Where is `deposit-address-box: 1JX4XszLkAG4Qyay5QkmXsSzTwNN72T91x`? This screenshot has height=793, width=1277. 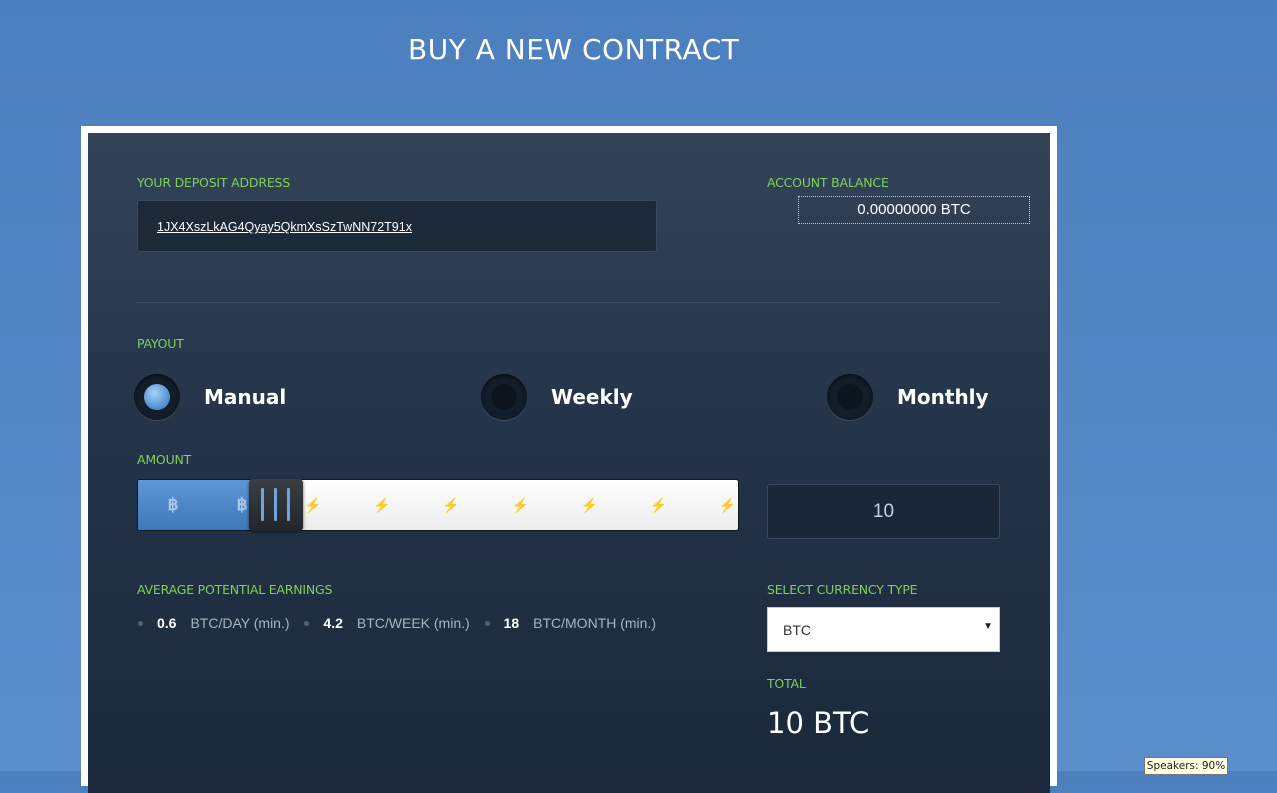
deposit-address-box: 1JX4XszLkAG4Qyay5QkmXsSzTwNN72T91x is located at coordinates (397, 226).